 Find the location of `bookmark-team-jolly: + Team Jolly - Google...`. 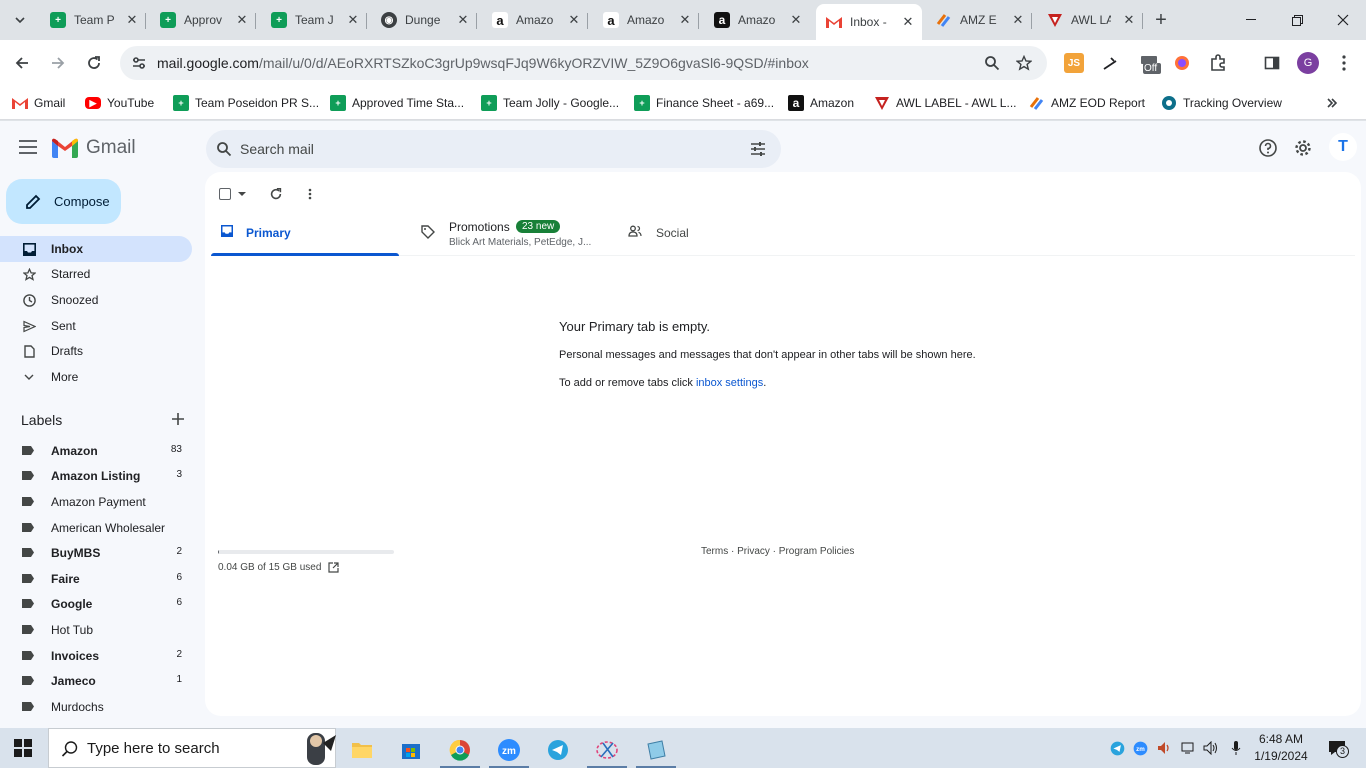

bookmark-team-jolly: + Team Jolly - Google... is located at coordinates (550, 103).